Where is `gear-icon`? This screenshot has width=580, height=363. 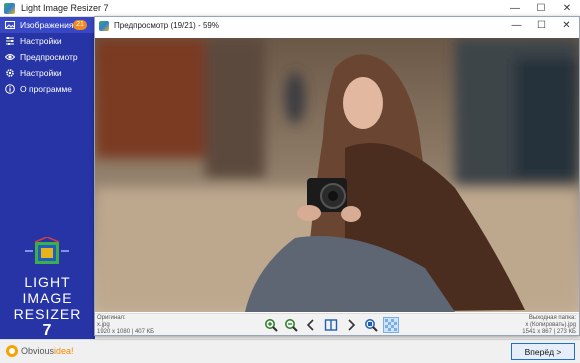 gear-icon is located at coordinates (10, 73).